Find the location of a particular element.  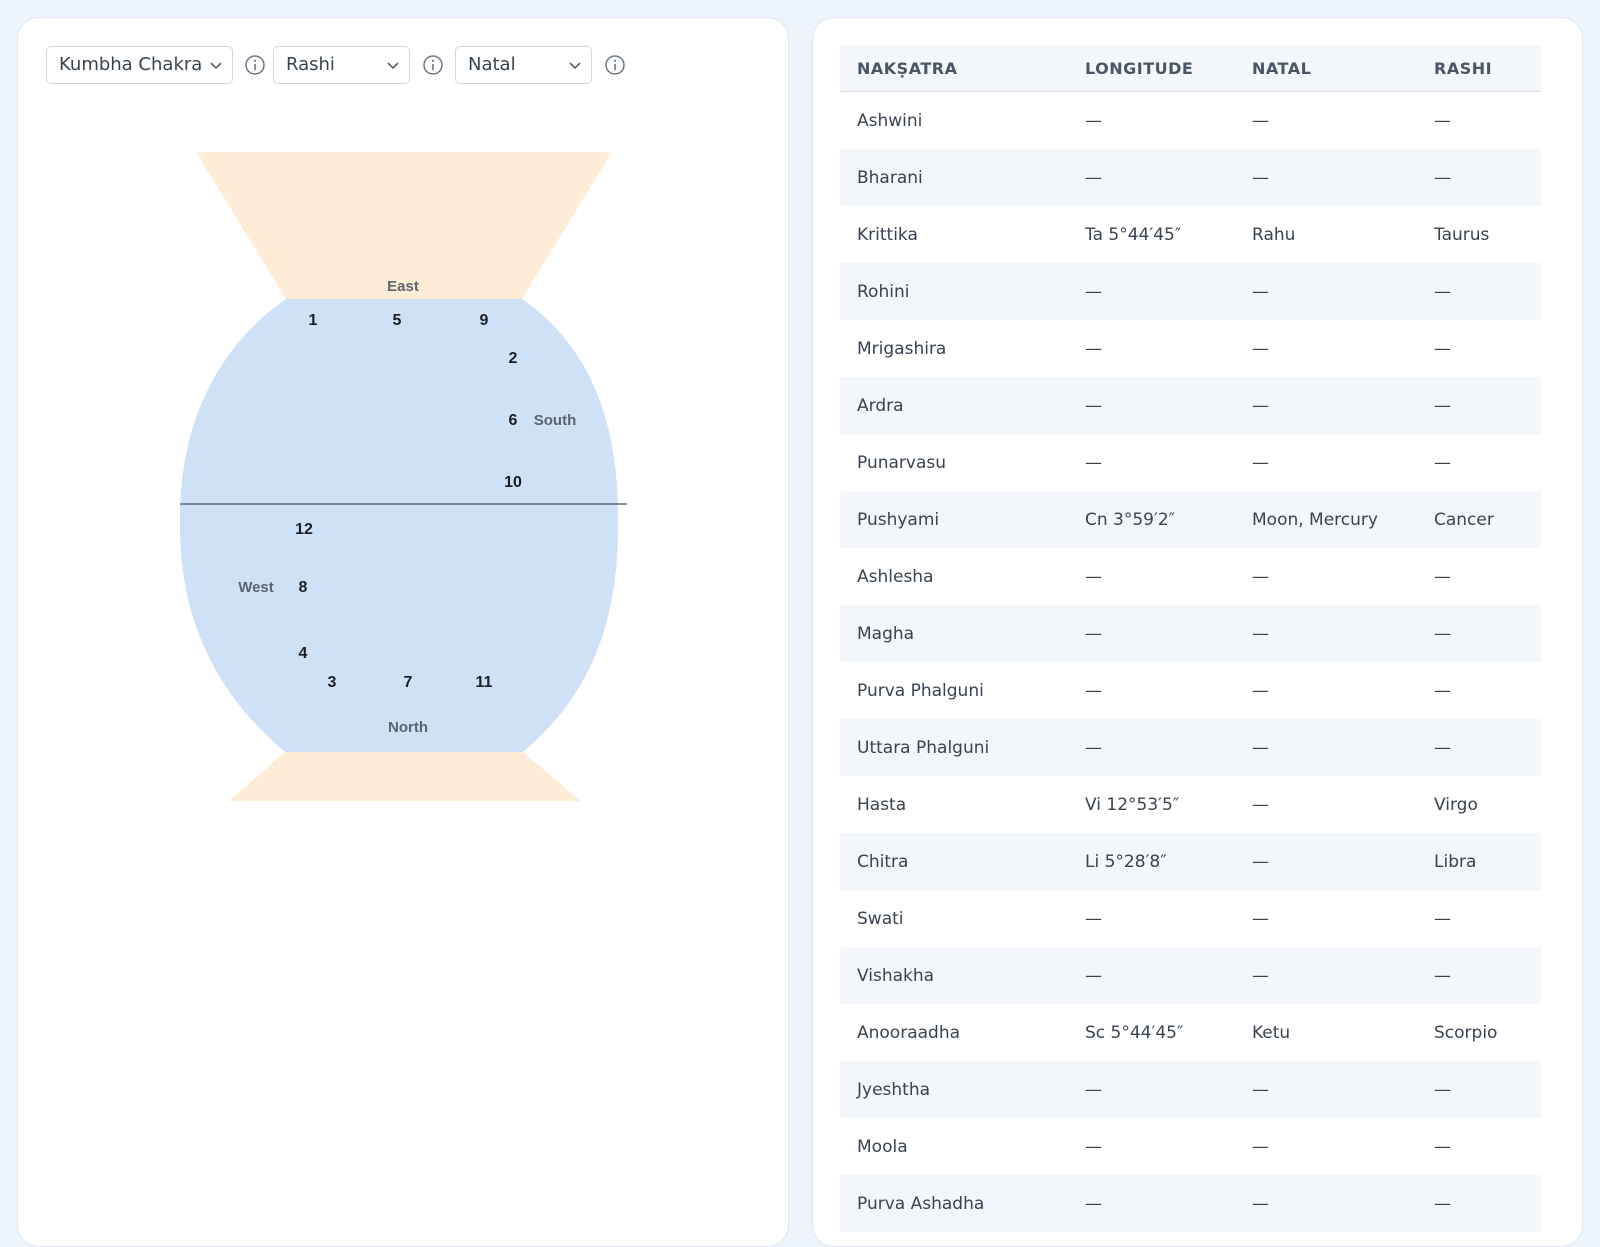

table-row: Purva Phalguni — — — is located at coordinates (1190, 690).